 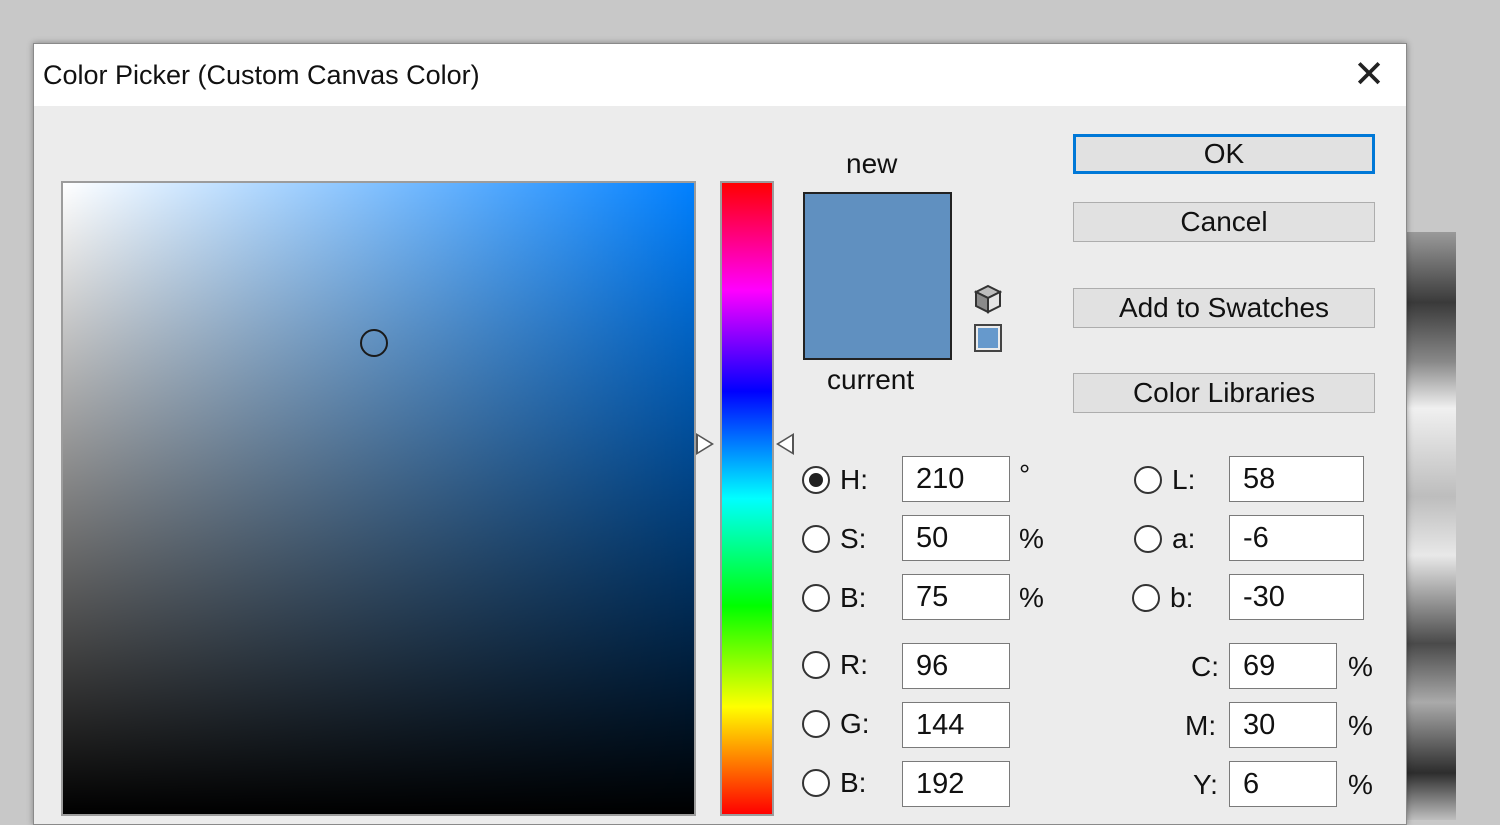 What do you see at coordinates (853, 782) in the screenshot?
I see `blue-label: B:` at bounding box center [853, 782].